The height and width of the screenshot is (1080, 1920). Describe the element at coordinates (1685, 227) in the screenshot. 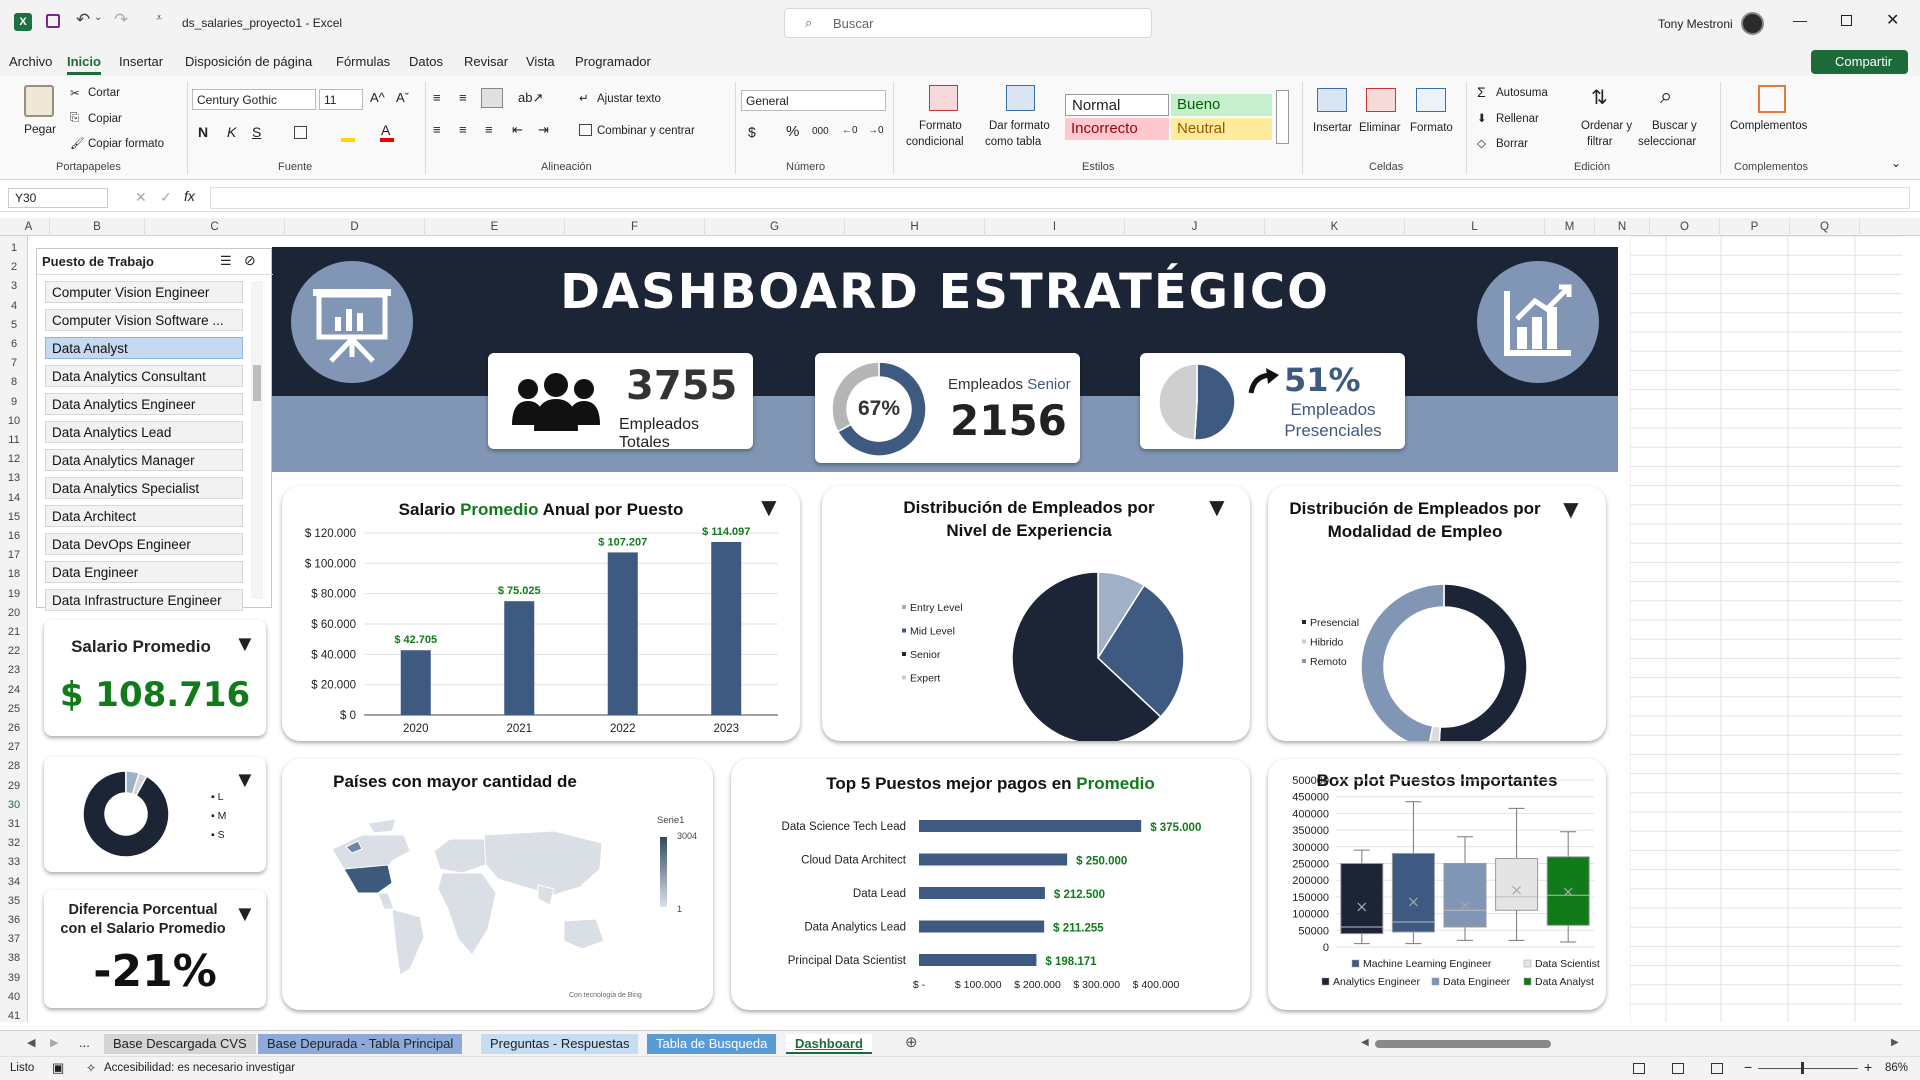

I see `column-header: O` at that location.